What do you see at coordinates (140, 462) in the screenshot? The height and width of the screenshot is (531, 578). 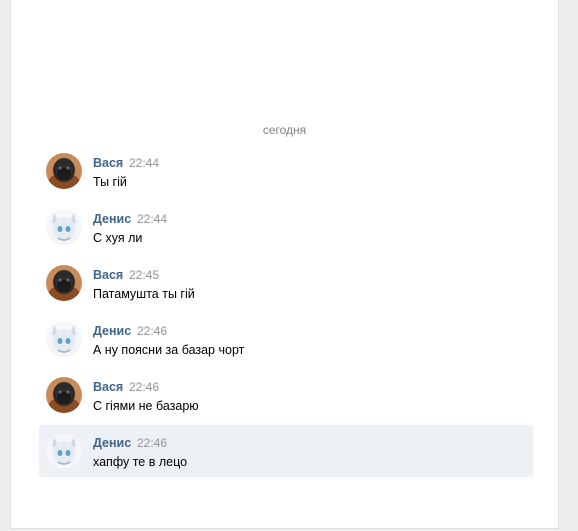 I see `message-text: хапфу те в лецо` at bounding box center [140, 462].